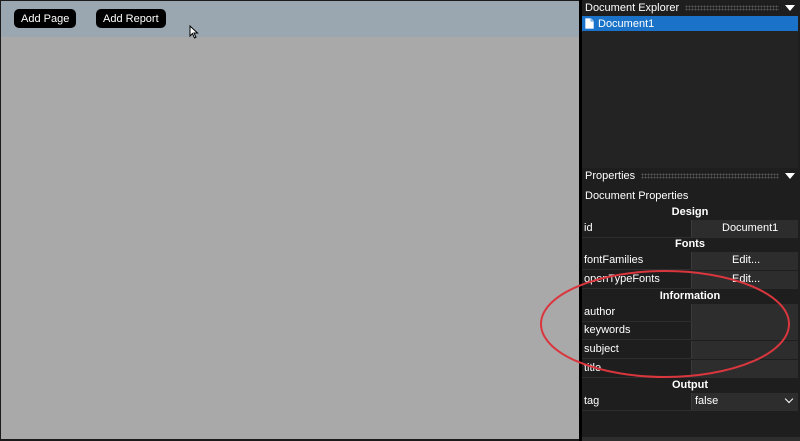 The image size is (800, 441). What do you see at coordinates (690, 313) in the screenshot?
I see `property-row-author: author` at bounding box center [690, 313].